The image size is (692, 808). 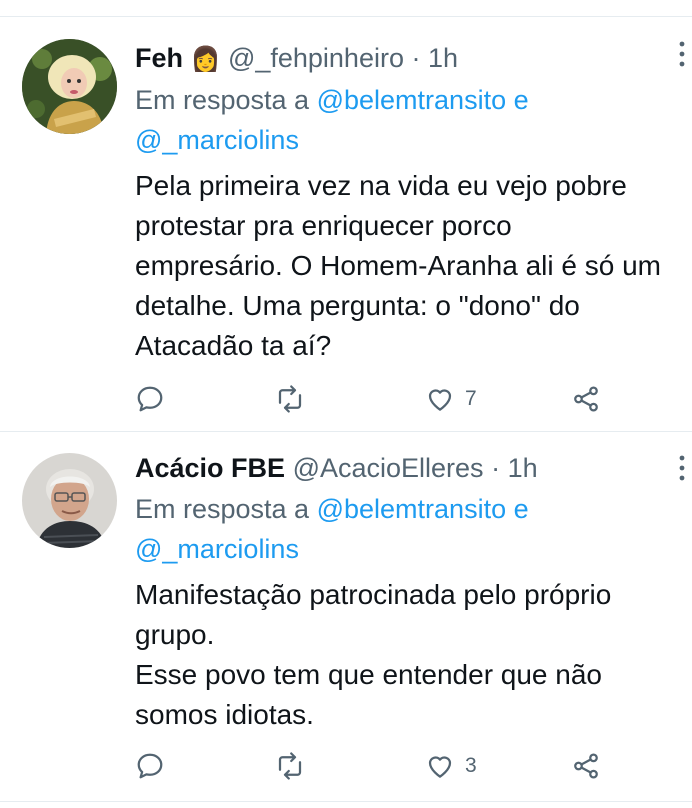 I want to click on like-button: 3, so click(x=451, y=766).